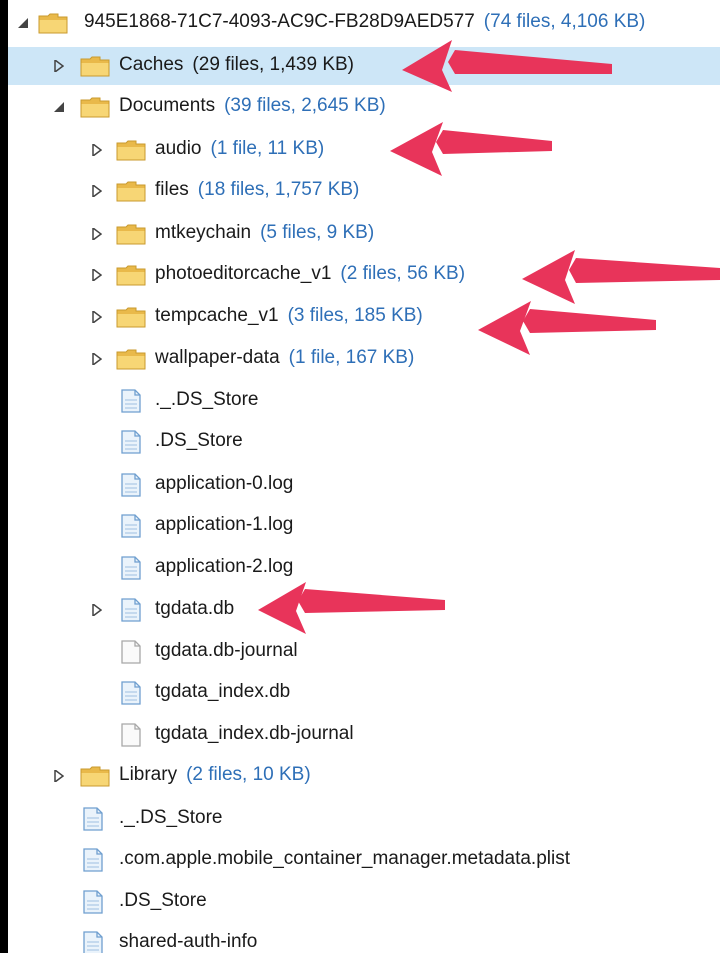 This screenshot has height=953, width=720. What do you see at coordinates (167, 105) in the screenshot?
I see `node-name: Documents` at bounding box center [167, 105].